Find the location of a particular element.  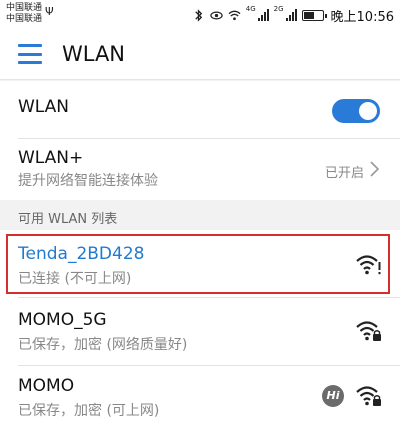

section-header: 可用 WLAN 列表 is located at coordinates (200, 215).